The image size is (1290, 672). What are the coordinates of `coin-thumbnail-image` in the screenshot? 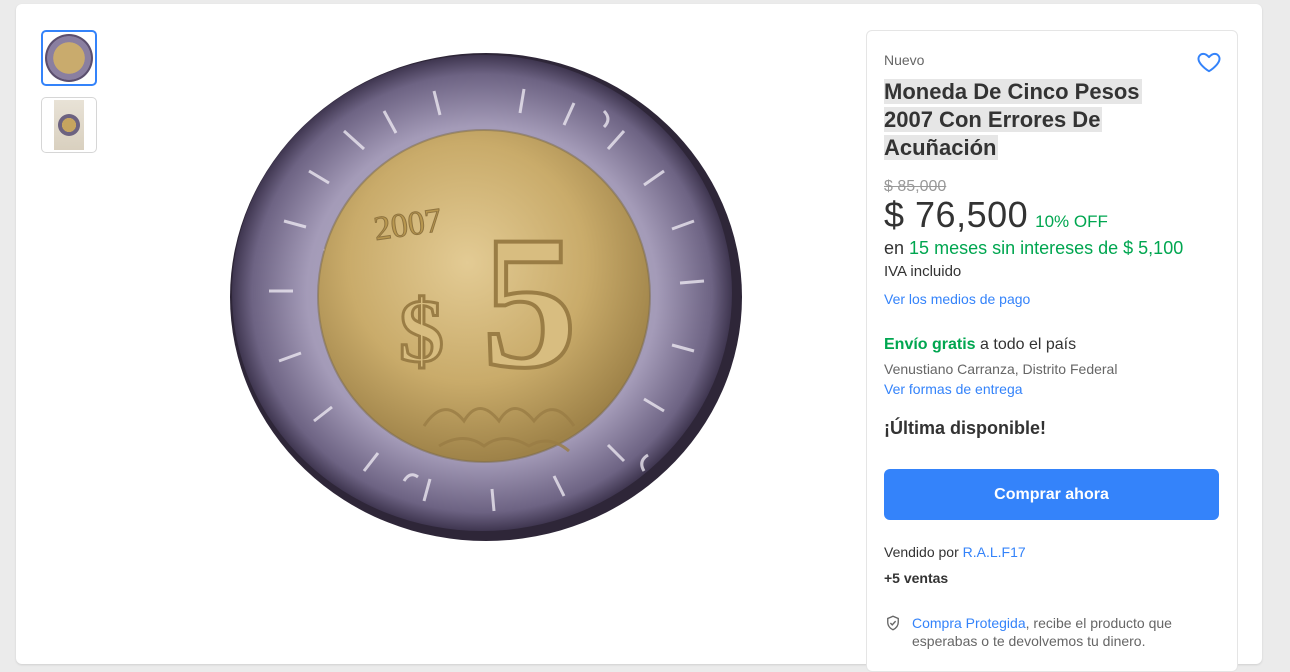 It's located at (69, 58).